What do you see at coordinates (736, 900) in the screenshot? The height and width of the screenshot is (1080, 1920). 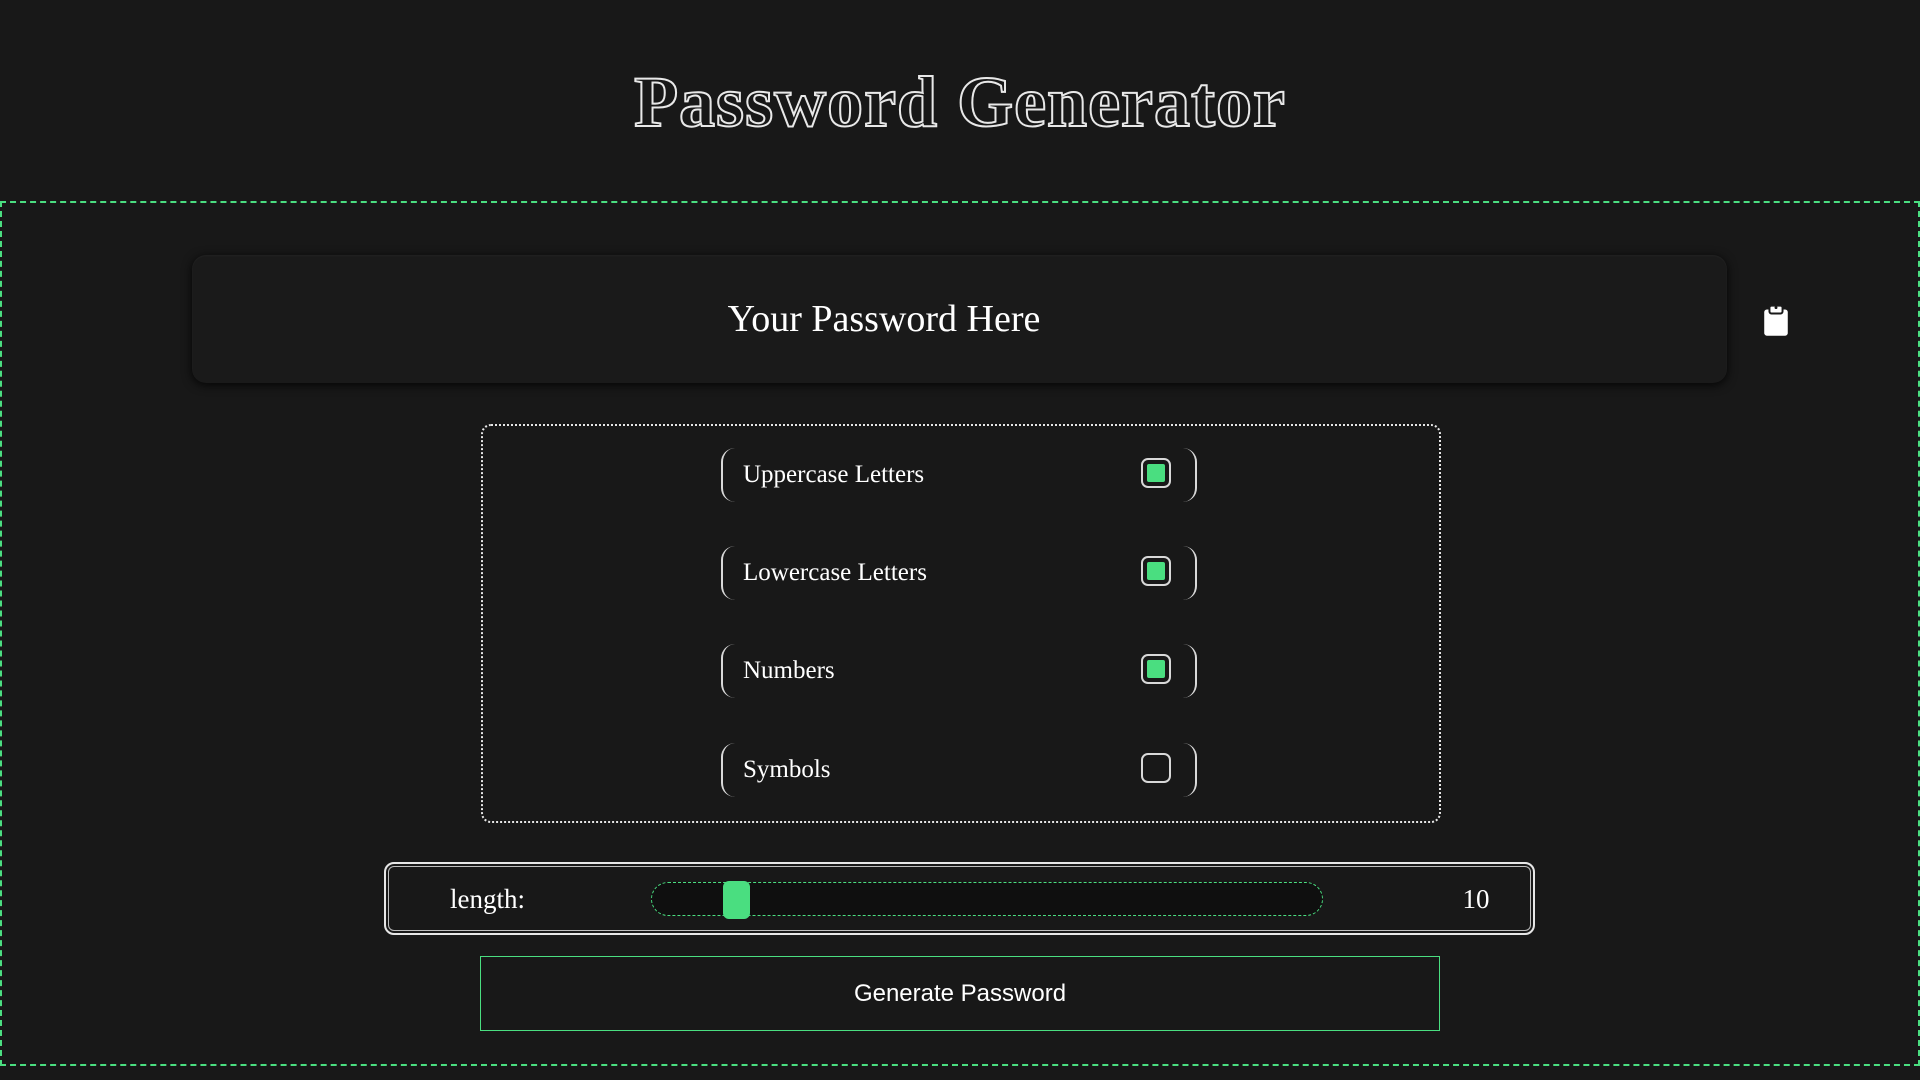 I see `length-slider-thumb` at bounding box center [736, 900].